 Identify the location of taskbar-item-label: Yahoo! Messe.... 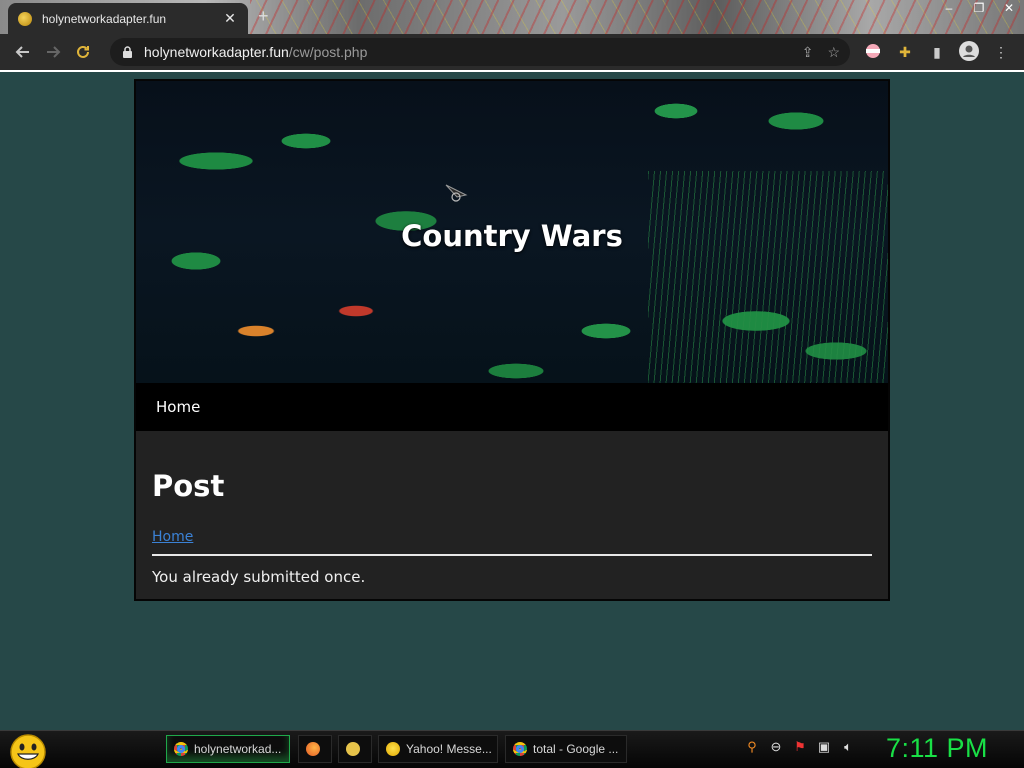
(449, 749).